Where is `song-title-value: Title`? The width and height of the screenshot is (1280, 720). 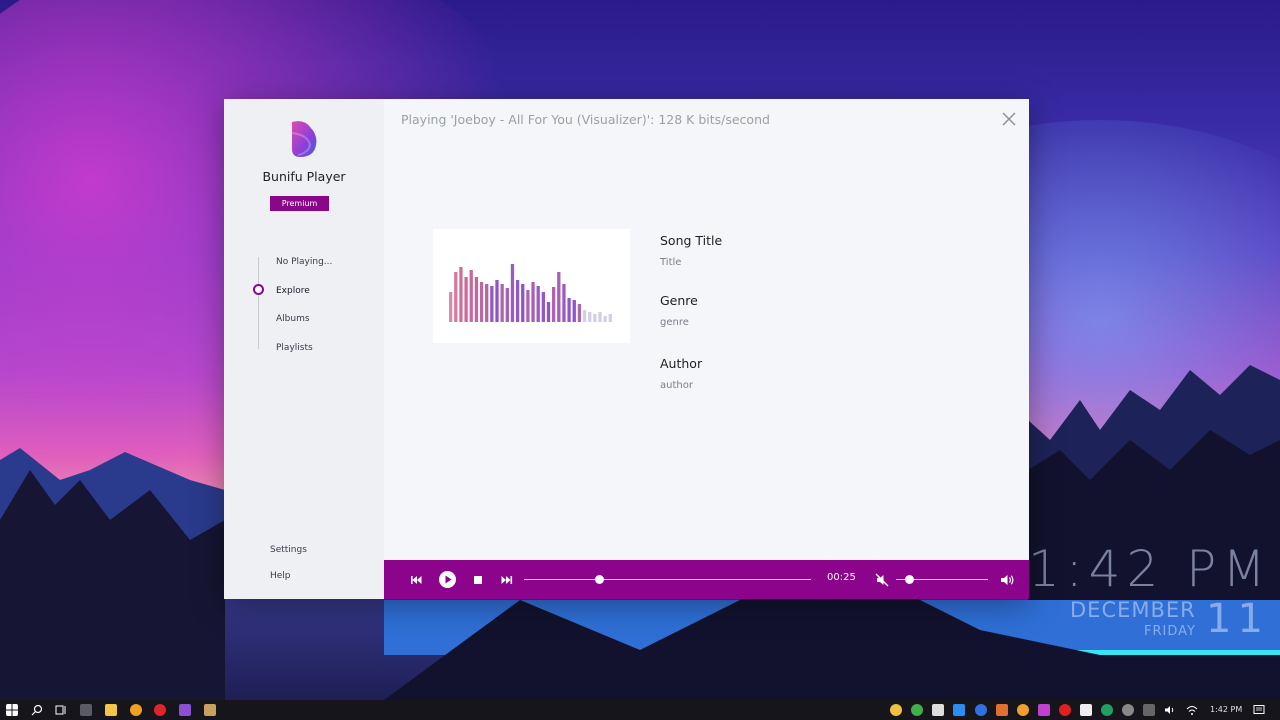 song-title-value: Title is located at coordinates (671, 262).